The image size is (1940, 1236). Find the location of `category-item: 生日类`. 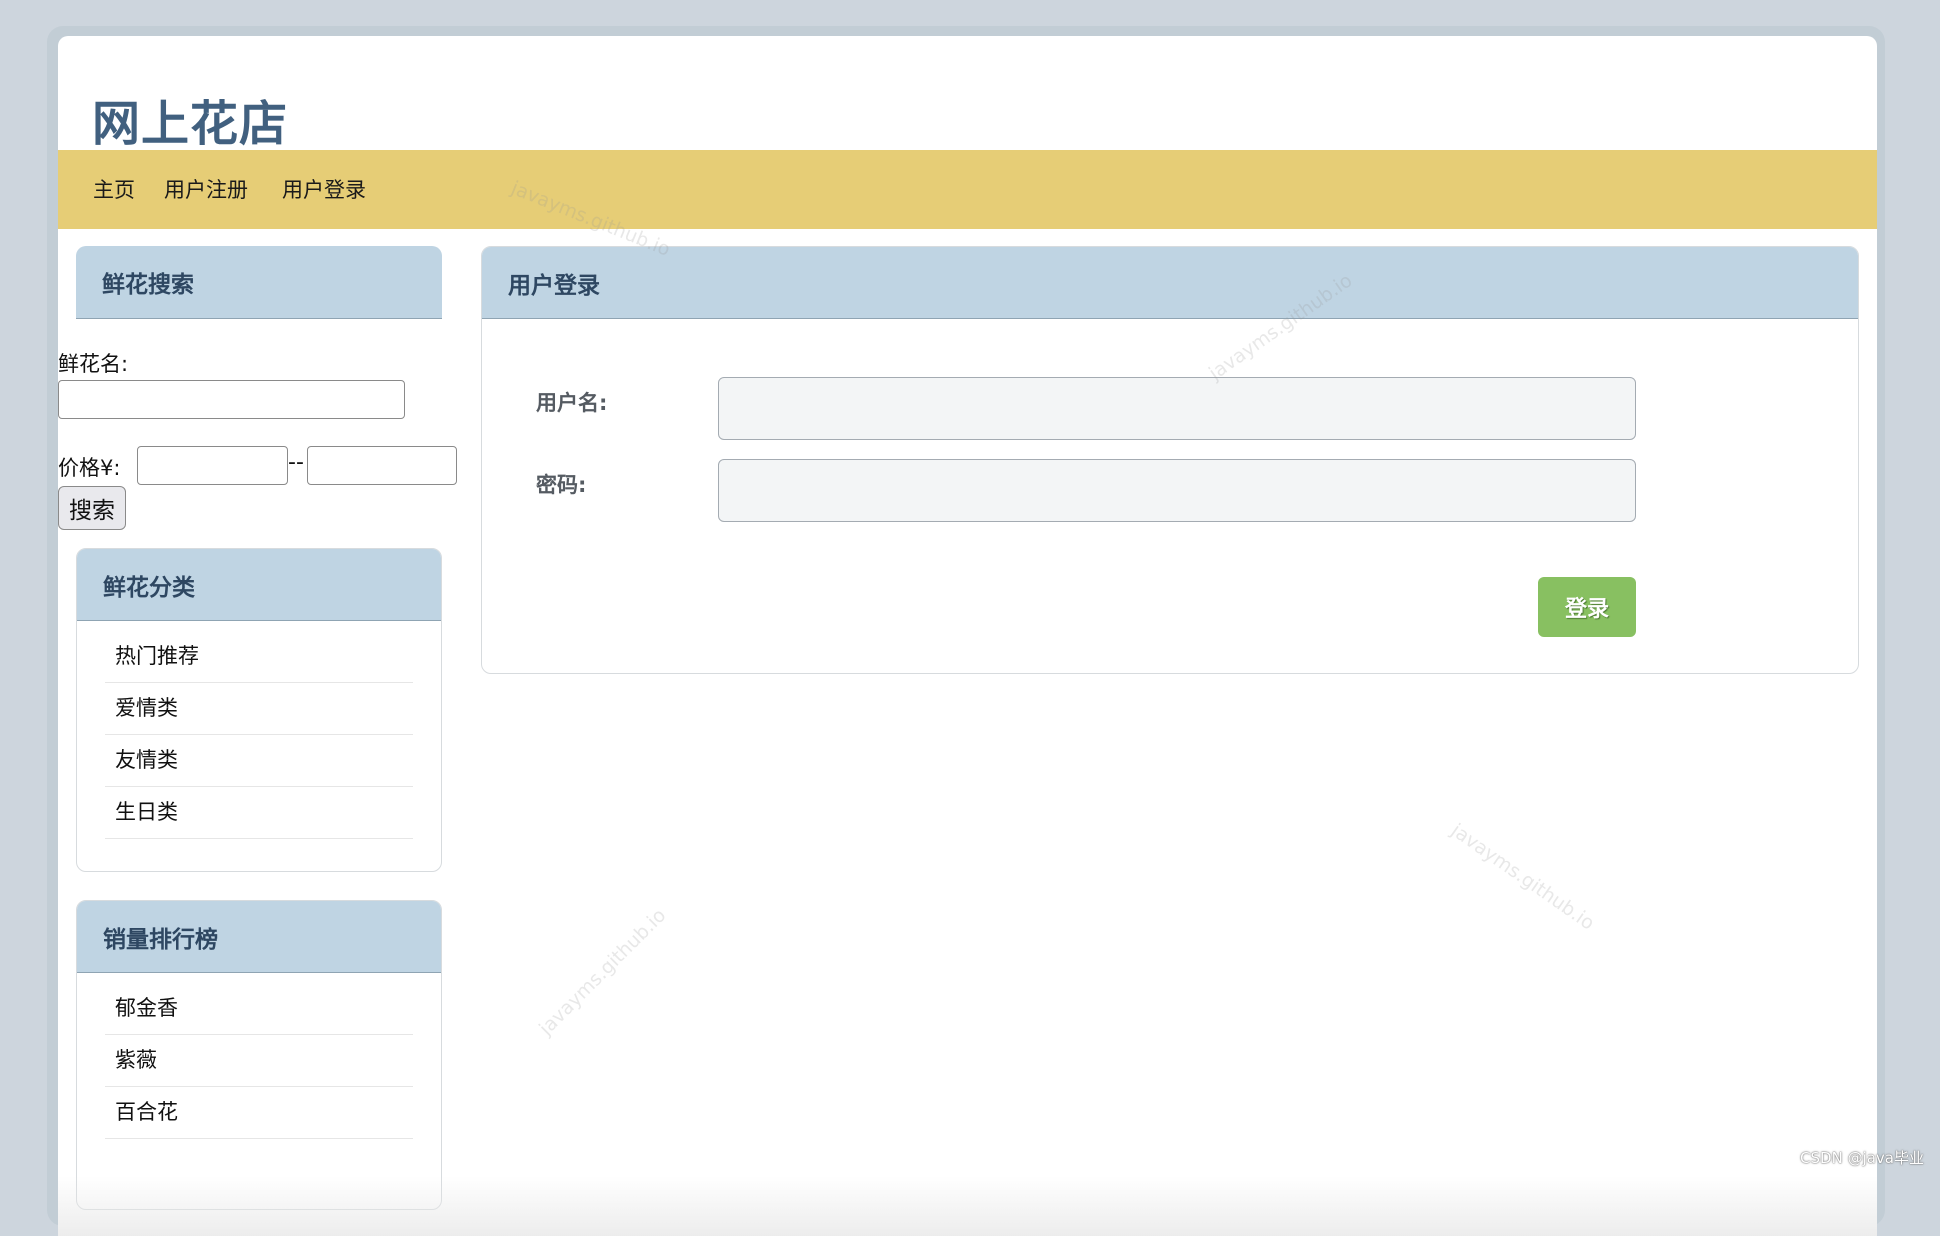

category-item: 生日类 is located at coordinates (259, 813).